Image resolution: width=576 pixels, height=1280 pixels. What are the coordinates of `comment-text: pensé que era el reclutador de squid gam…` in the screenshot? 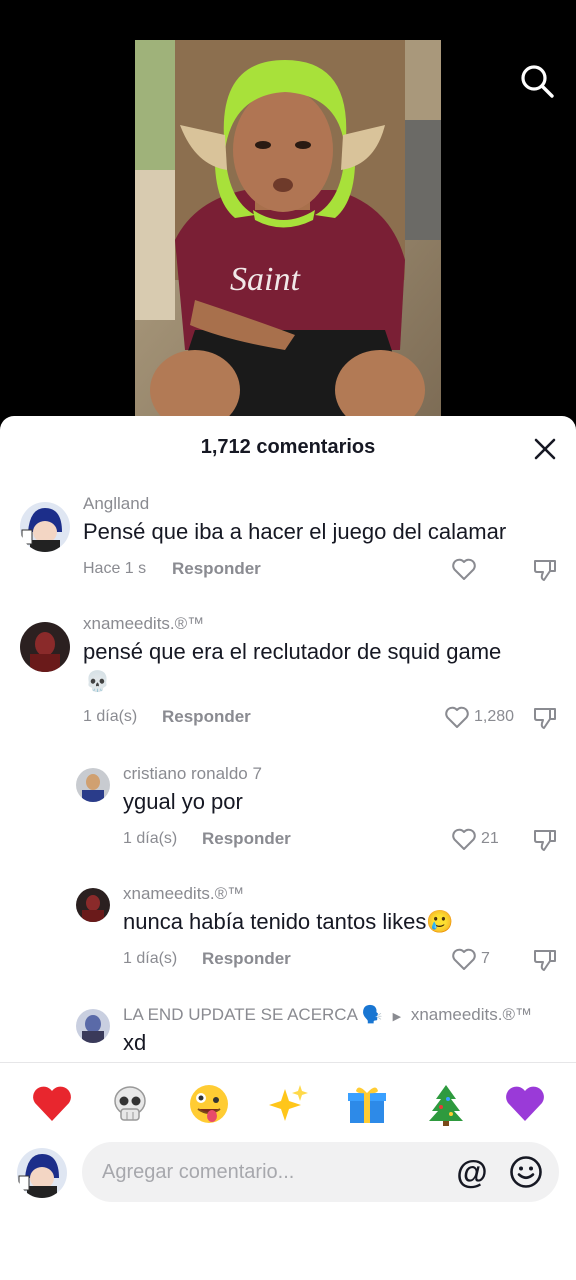 It's located at (292, 651).